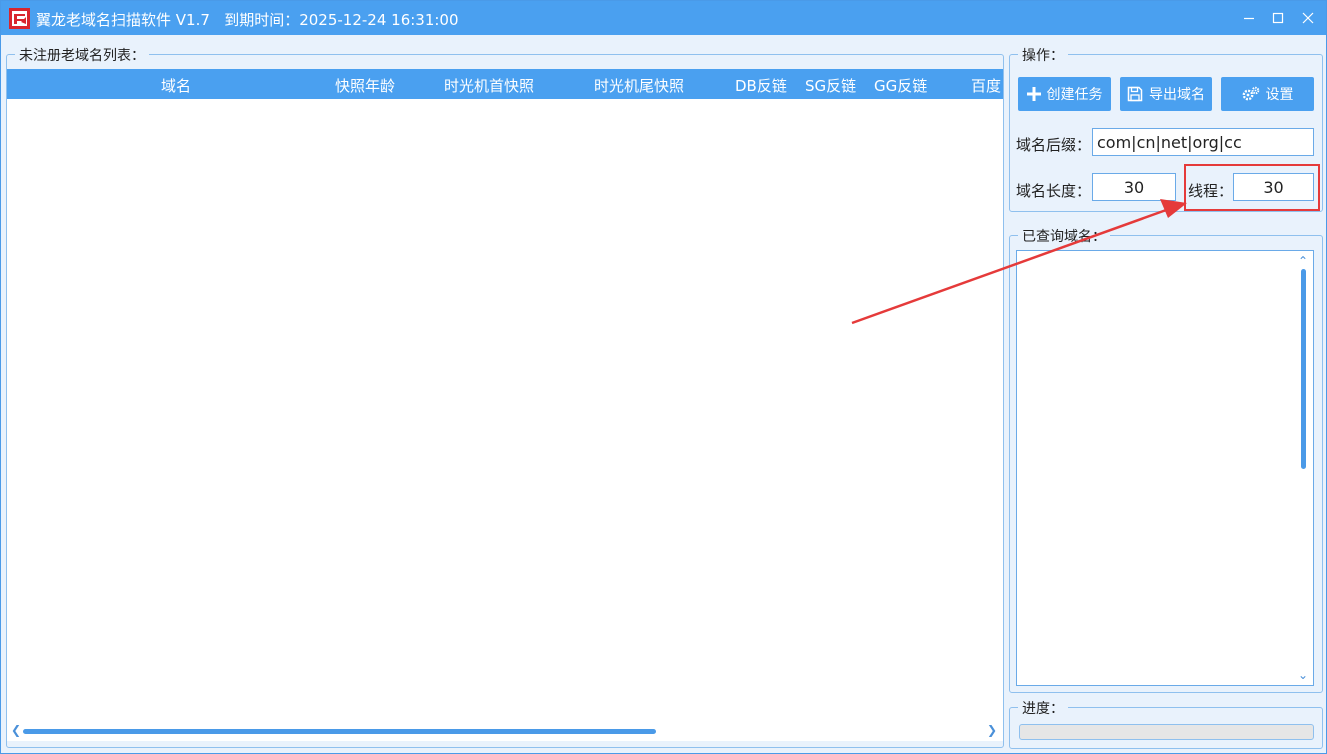  Describe the element at coordinates (341, 20) in the screenshot. I see `expiry-text: 到期时间：2025-12-24 16:31:00` at that location.